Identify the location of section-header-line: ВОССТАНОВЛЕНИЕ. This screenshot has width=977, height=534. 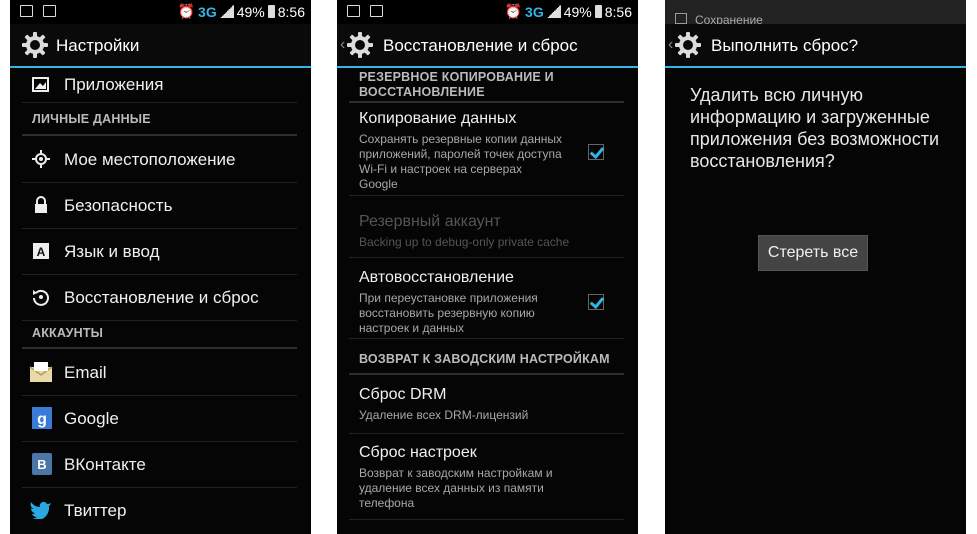
(422, 92).